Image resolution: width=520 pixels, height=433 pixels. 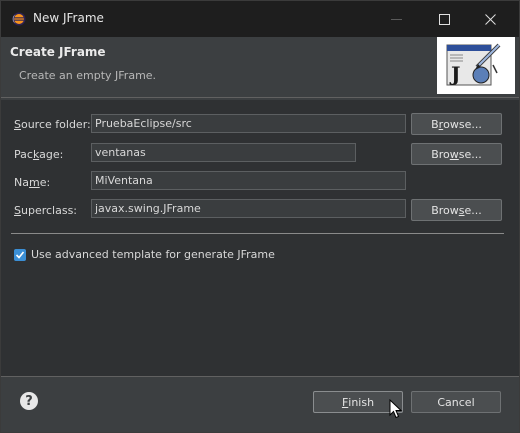 I want to click on name-label: Name:, so click(x=32, y=182).